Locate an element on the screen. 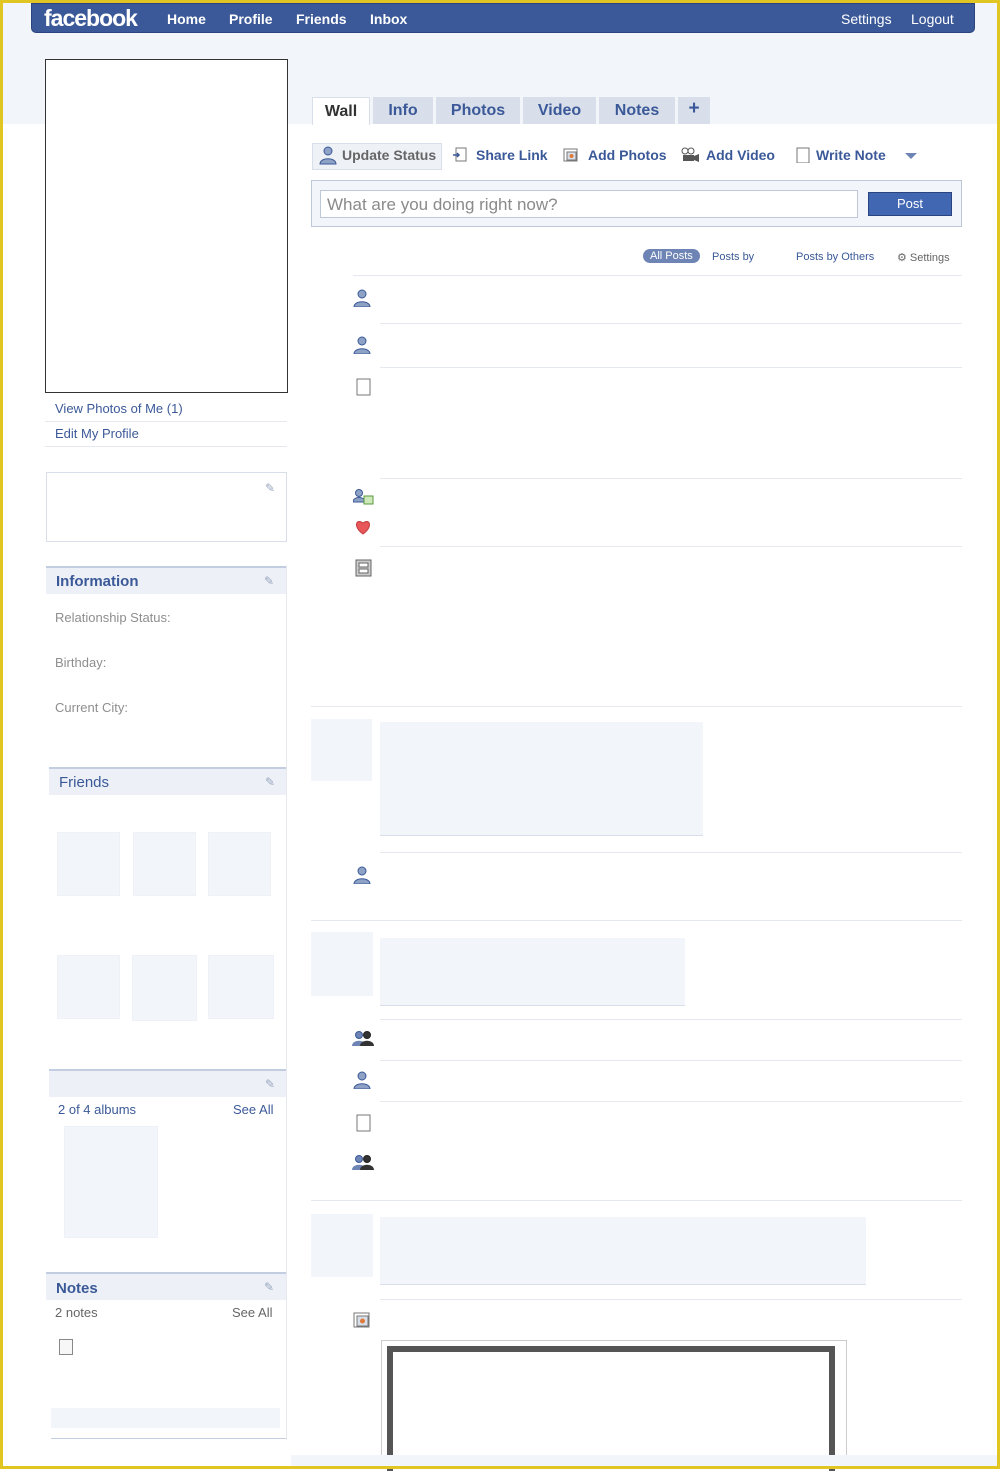 This screenshot has height=1471, width=1000. filter-settings: ⚙ Settings is located at coordinates (923, 257).